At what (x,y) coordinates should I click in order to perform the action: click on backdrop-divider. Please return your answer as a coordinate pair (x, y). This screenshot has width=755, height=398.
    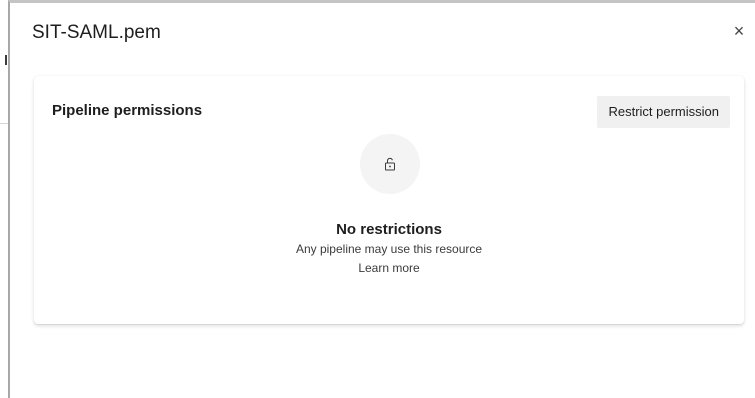
    Looking at the image, I should click on (6, 60).